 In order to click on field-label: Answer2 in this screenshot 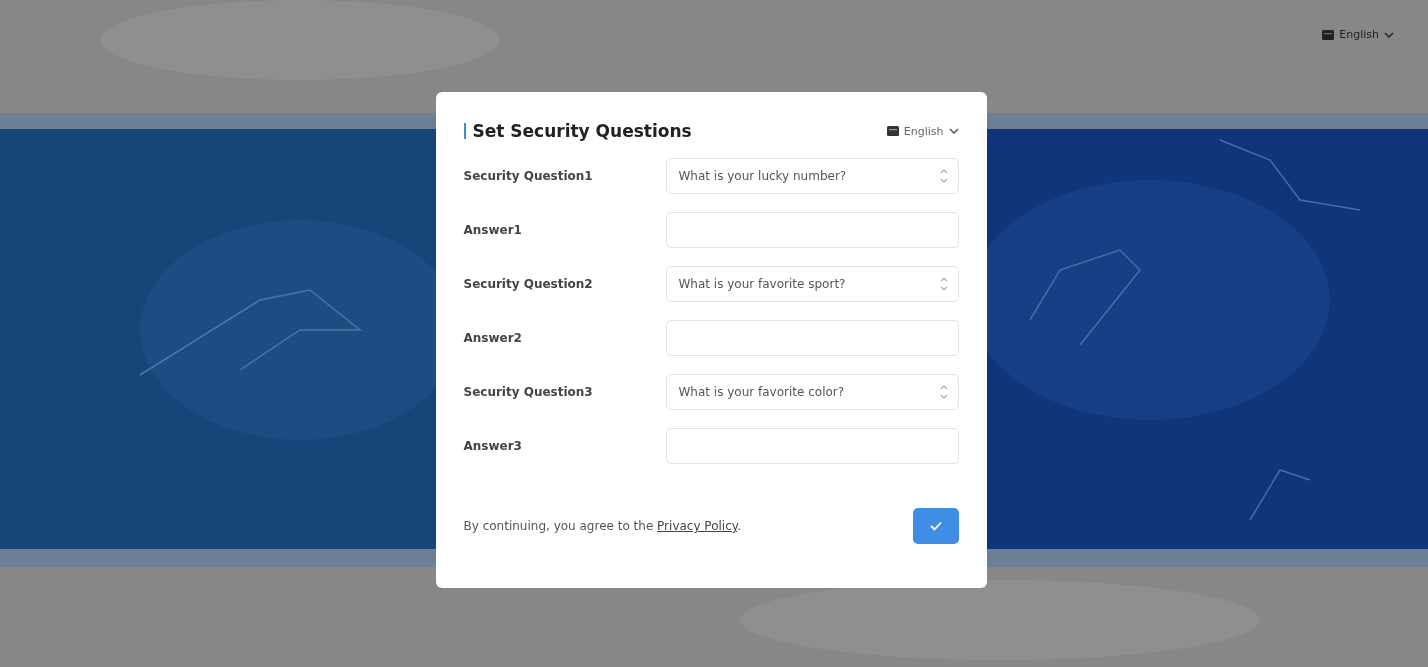, I will do `click(493, 338)`.